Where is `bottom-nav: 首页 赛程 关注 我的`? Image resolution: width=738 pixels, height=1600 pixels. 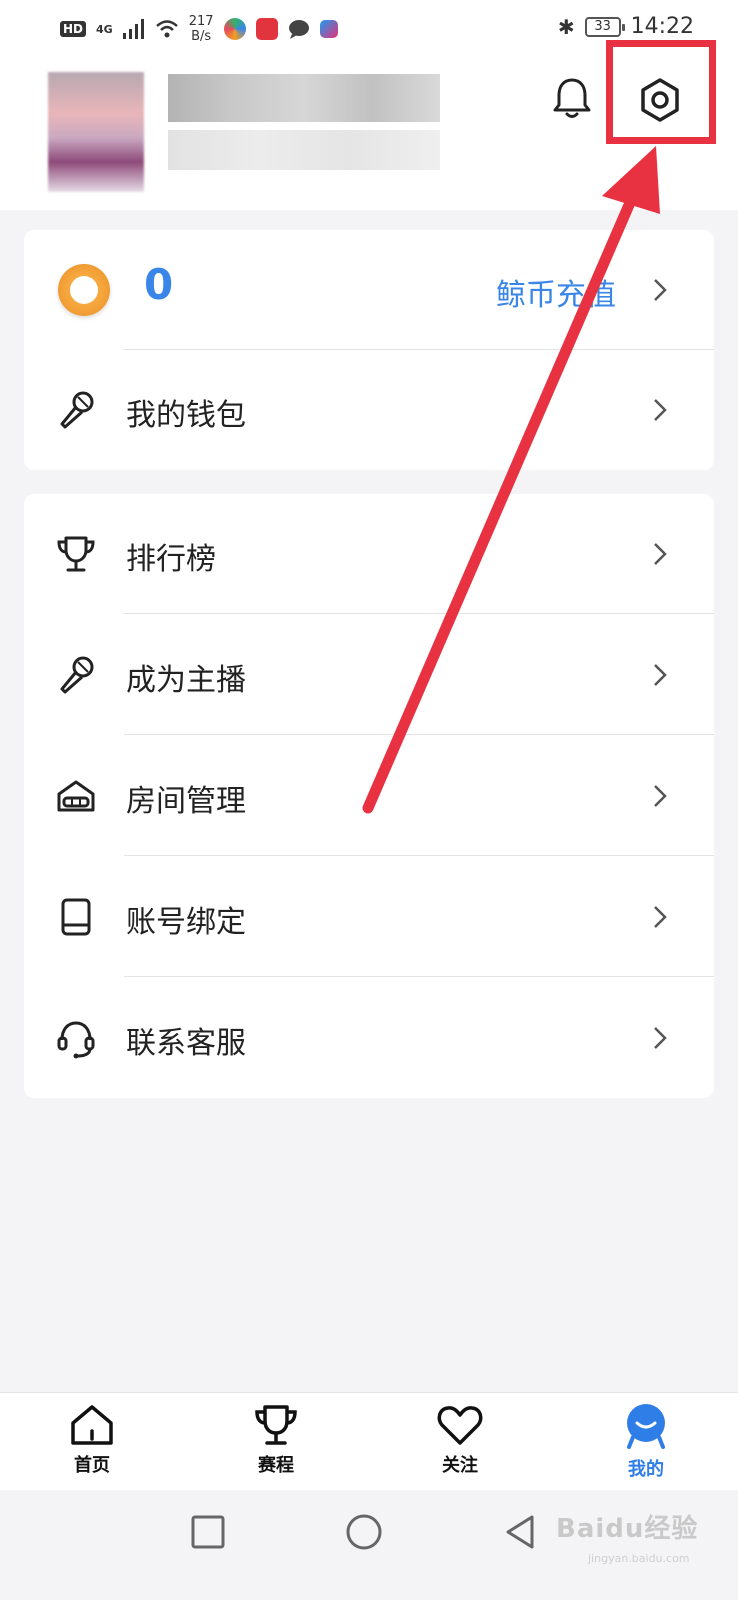
bottom-nav: 首页 赛程 关注 我的 is located at coordinates (369, 1441).